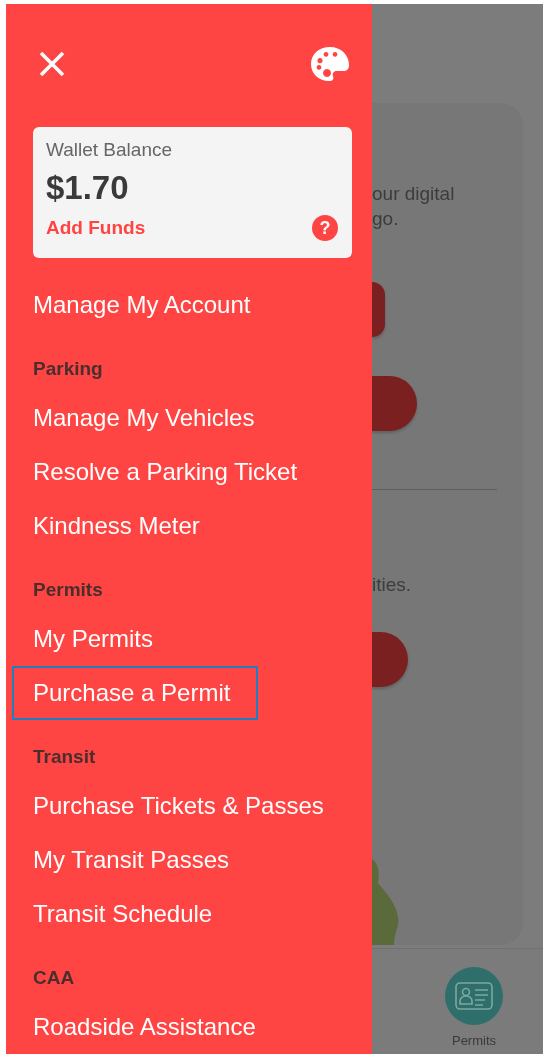 This screenshot has height=1054, width=545. What do you see at coordinates (96, 639) in the screenshot?
I see `menu-item: My Permits` at bounding box center [96, 639].